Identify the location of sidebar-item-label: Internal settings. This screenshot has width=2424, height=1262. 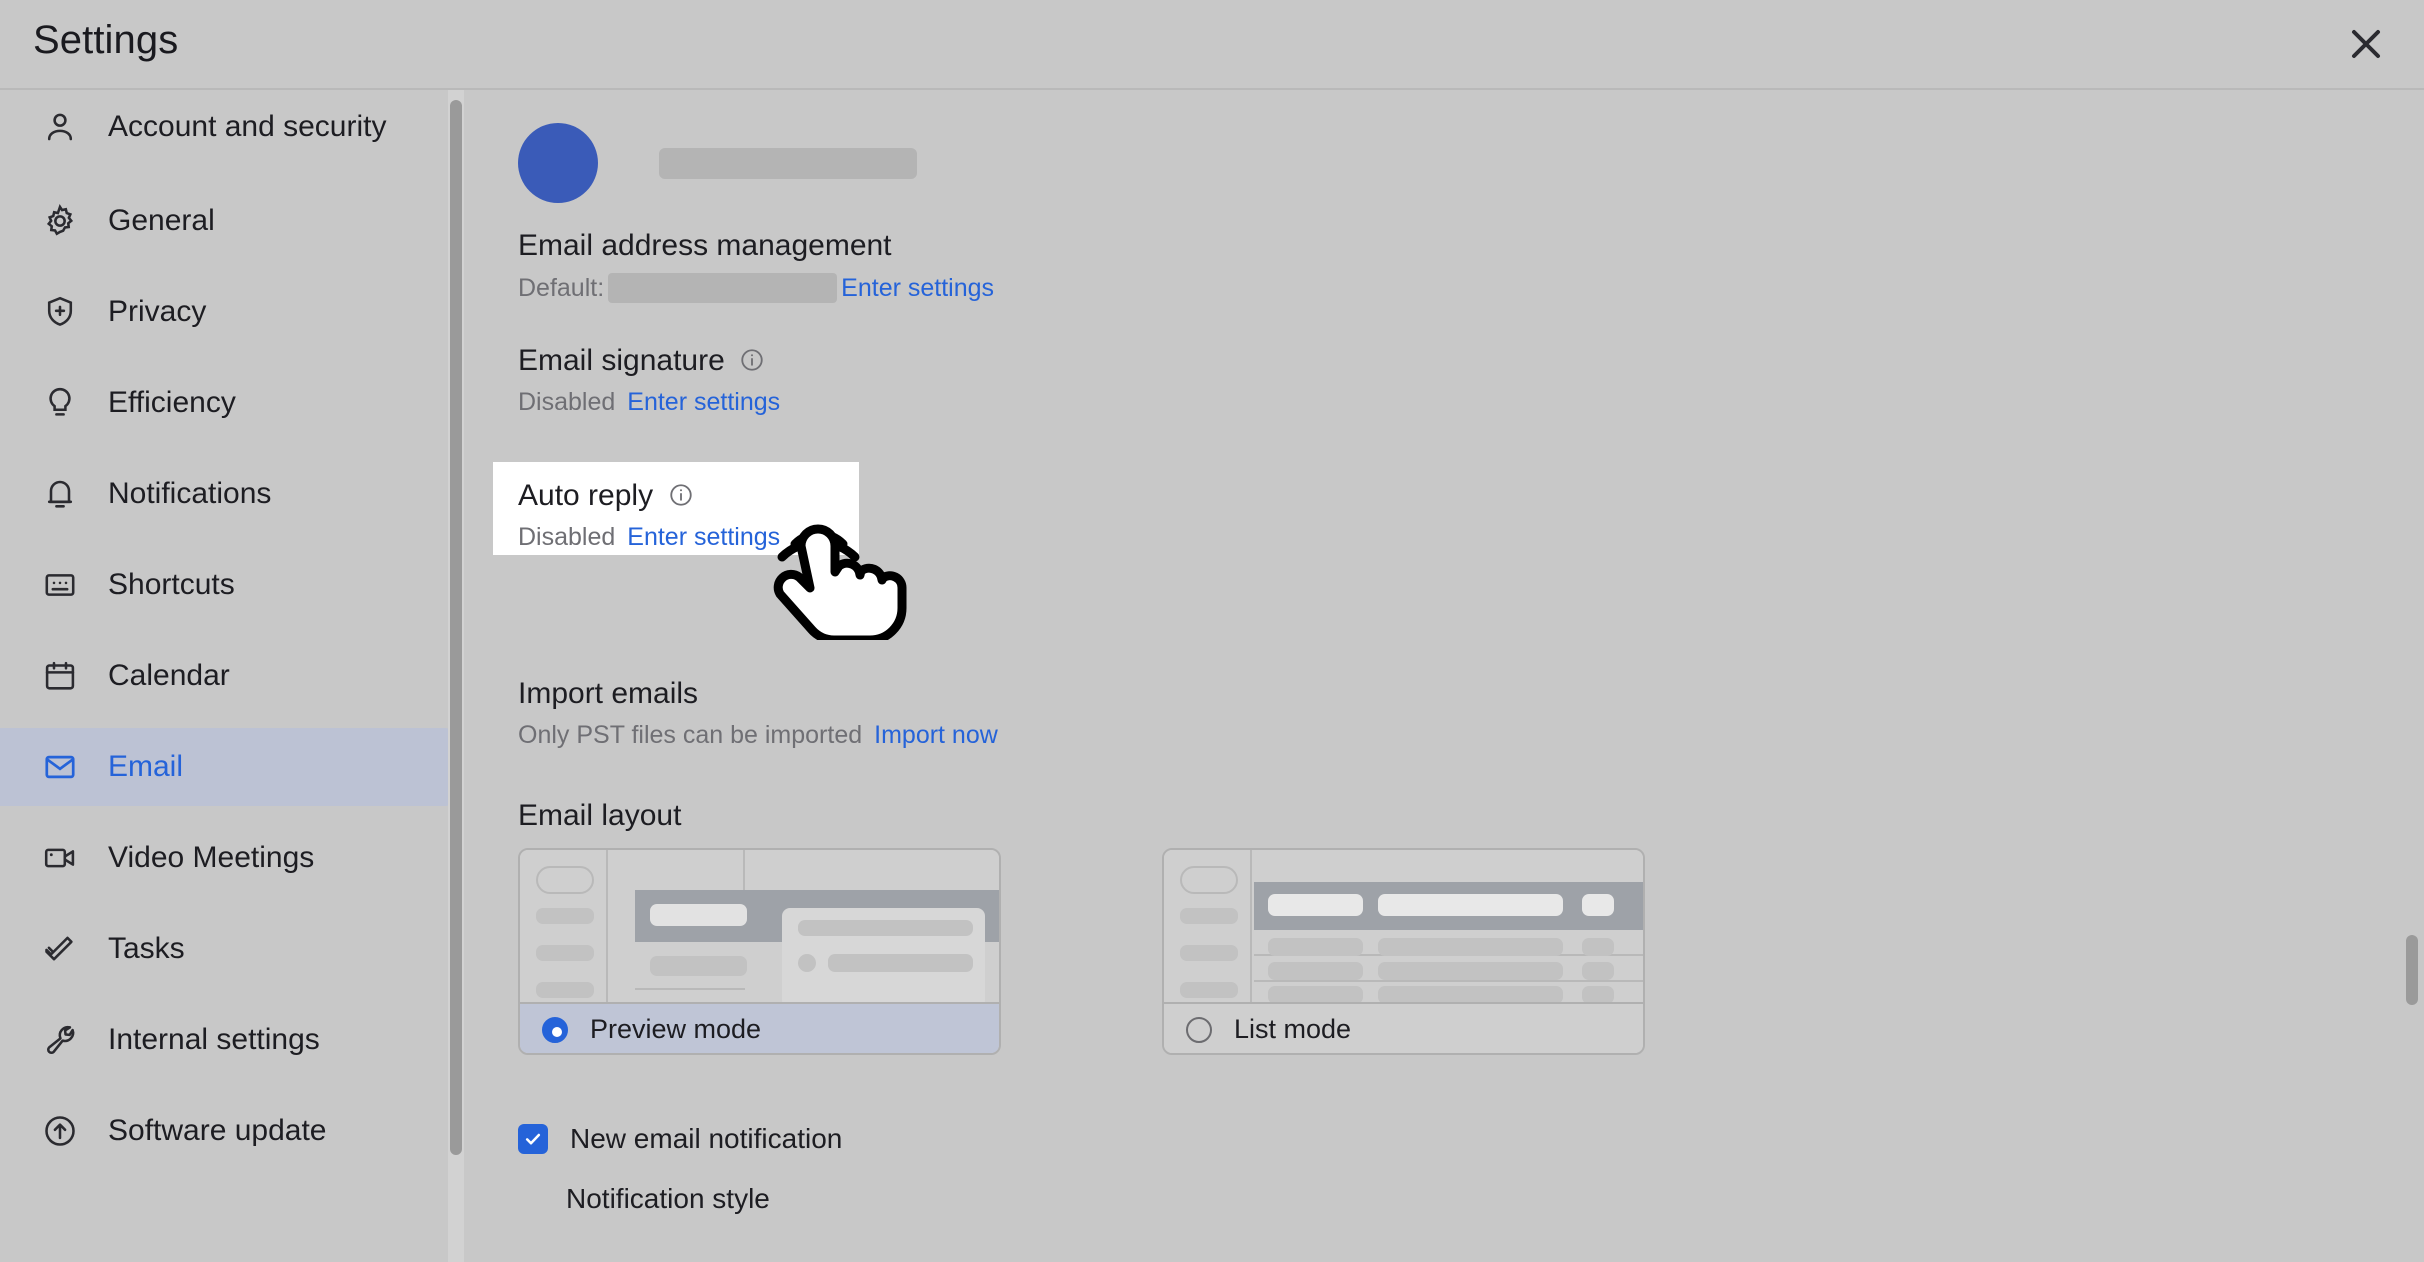
(214, 1039).